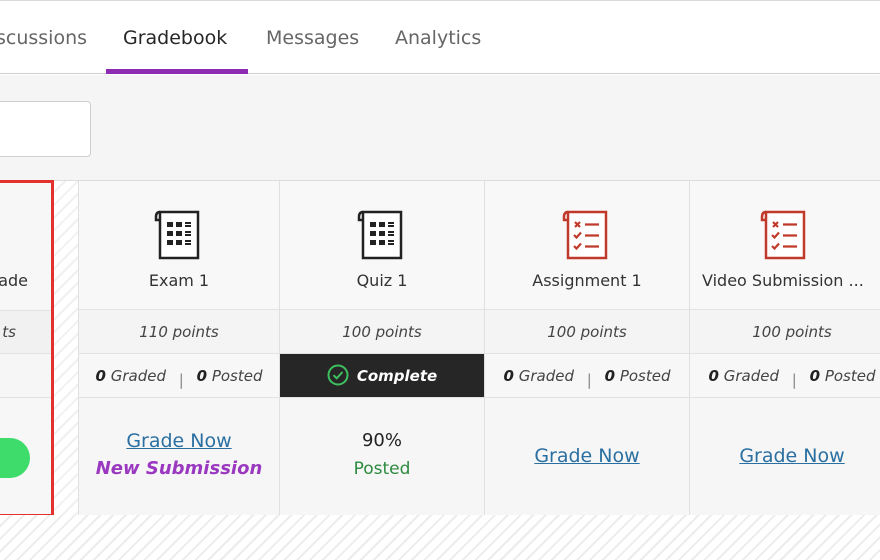  Describe the element at coordinates (175, 38) in the screenshot. I see `tab-gradebook: Gradebook` at that location.